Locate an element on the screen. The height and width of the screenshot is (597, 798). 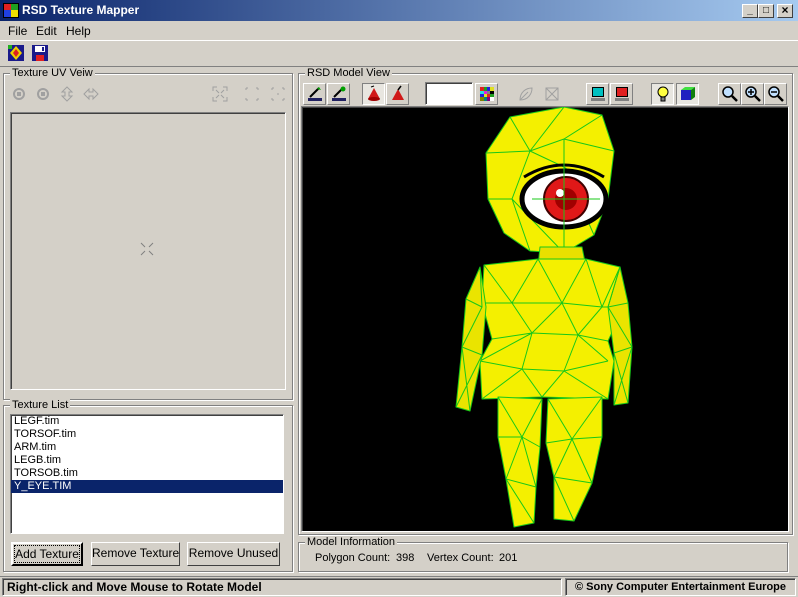
minimize-button: _ is located at coordinates (750, 11).